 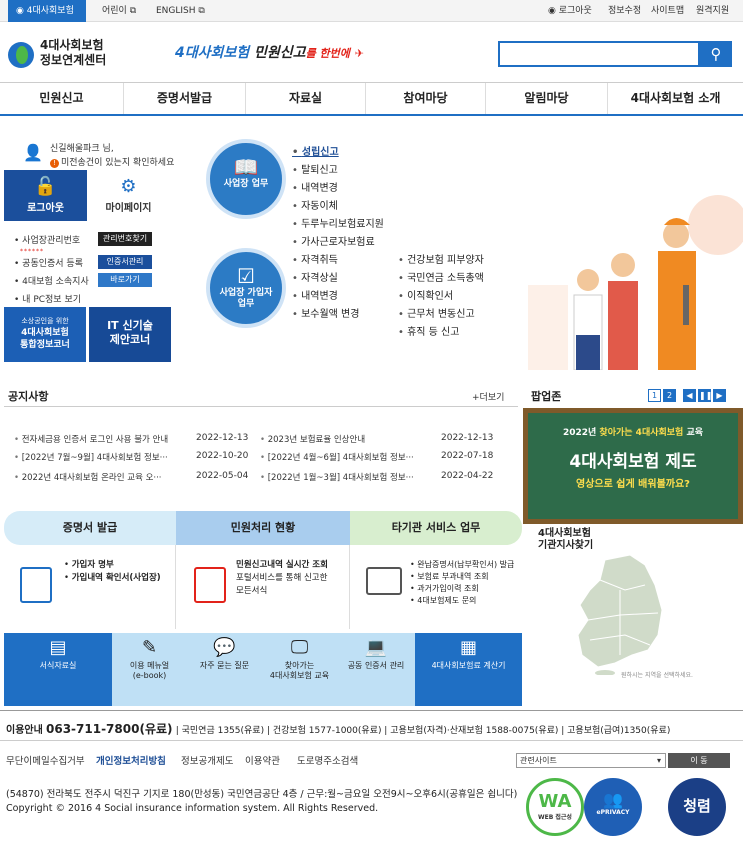 What do you see at coordinates (125, 262) in the screenshot?
I see `cert-manage-button: 인증서관리` at bounding box center [125, 262].